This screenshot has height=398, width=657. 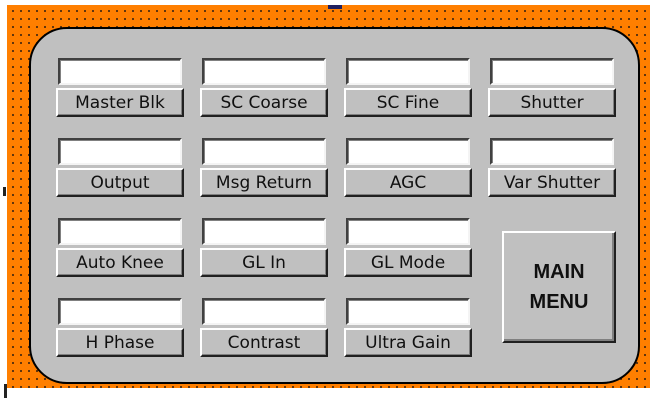 I want to click on control-contrast: Contrast, so click(x=264, y=329).